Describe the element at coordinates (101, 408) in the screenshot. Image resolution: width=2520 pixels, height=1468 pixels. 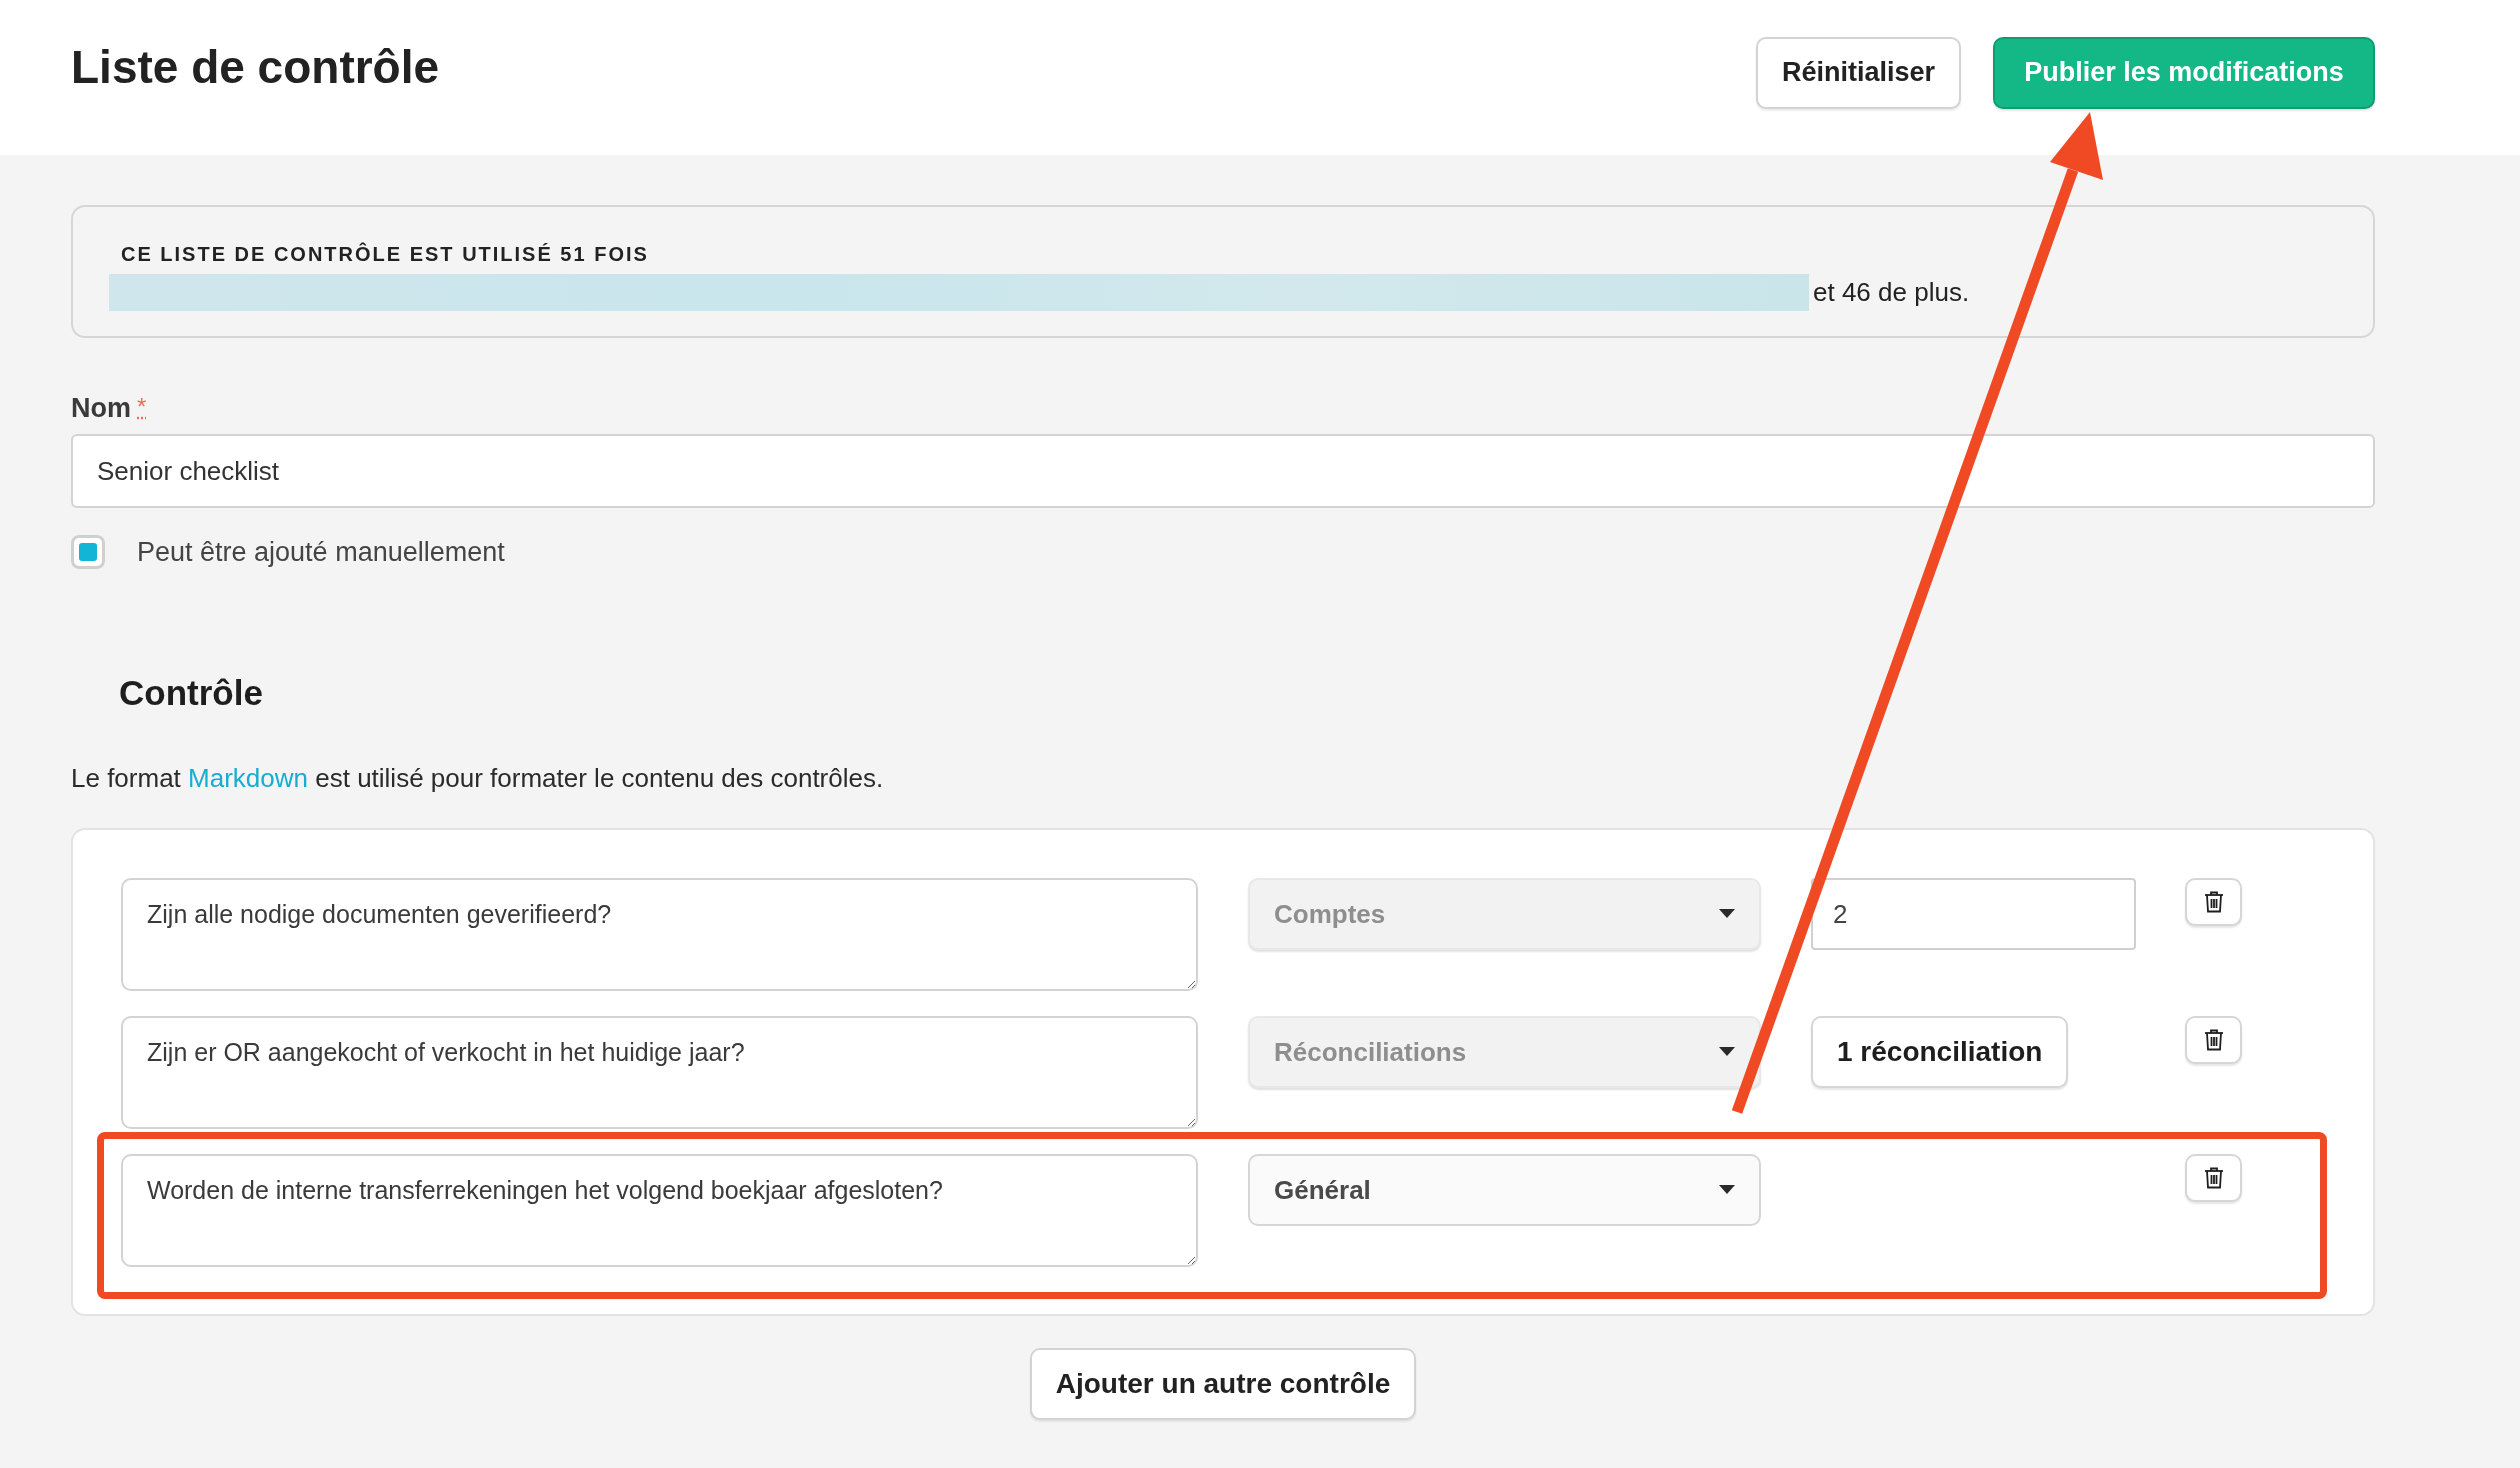
I see `name-label: Nom` at that location.